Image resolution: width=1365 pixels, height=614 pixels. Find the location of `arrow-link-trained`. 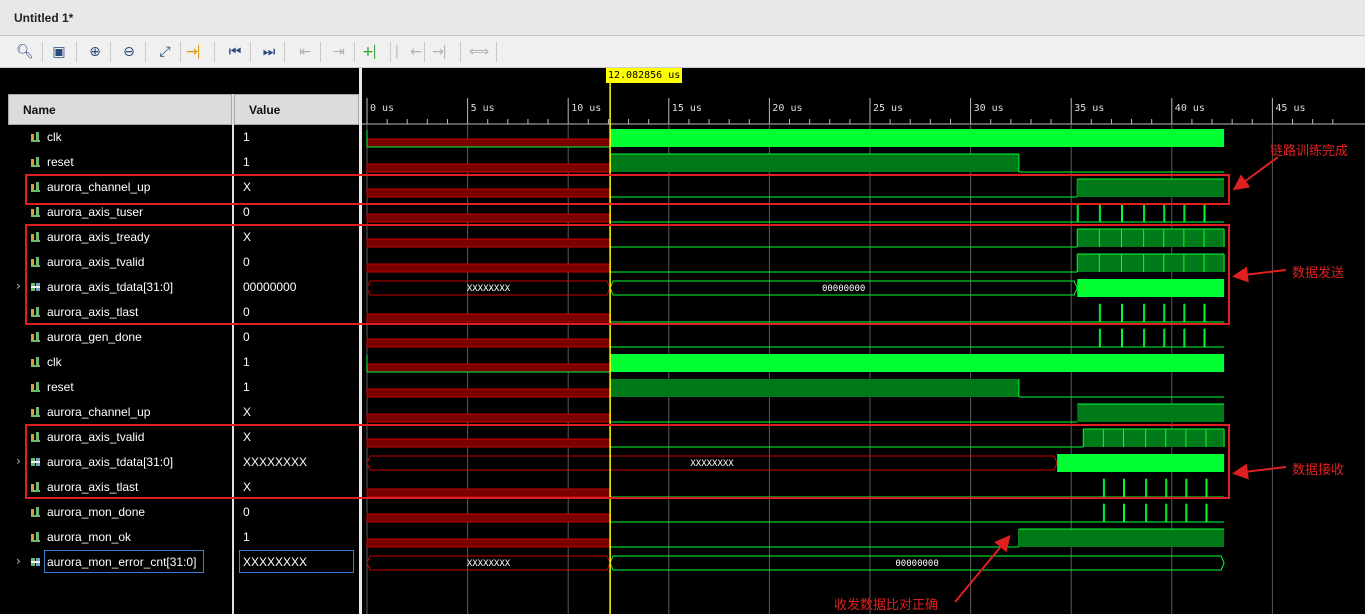

arrow-link-trained is located at coordinates (1255, 173).